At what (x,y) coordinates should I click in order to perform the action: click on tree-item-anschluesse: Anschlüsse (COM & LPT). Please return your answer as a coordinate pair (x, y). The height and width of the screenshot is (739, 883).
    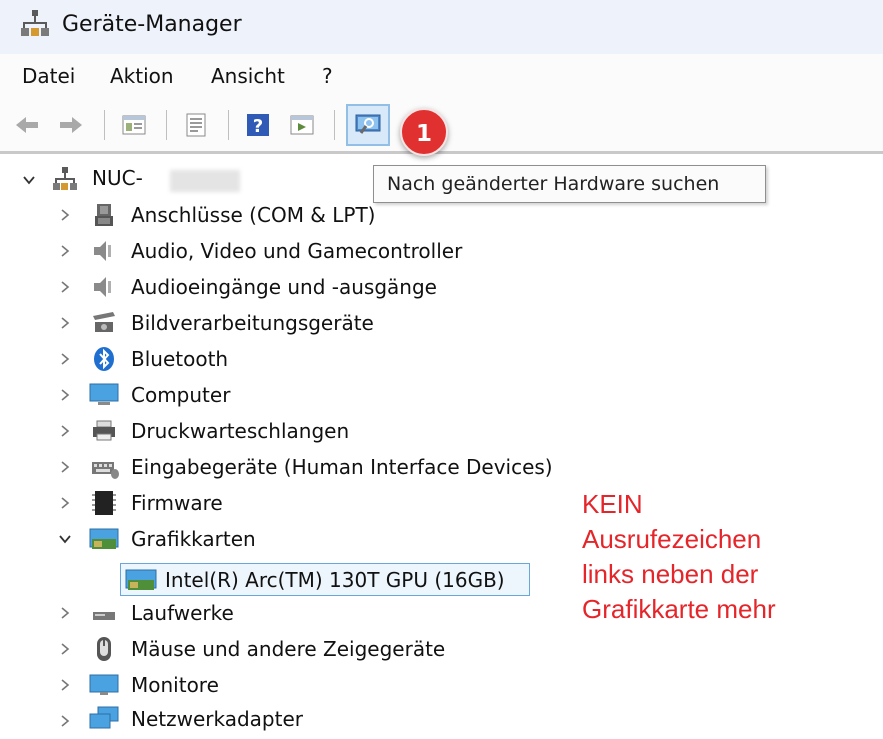
    Looking at the image, I should click on (441, 215).